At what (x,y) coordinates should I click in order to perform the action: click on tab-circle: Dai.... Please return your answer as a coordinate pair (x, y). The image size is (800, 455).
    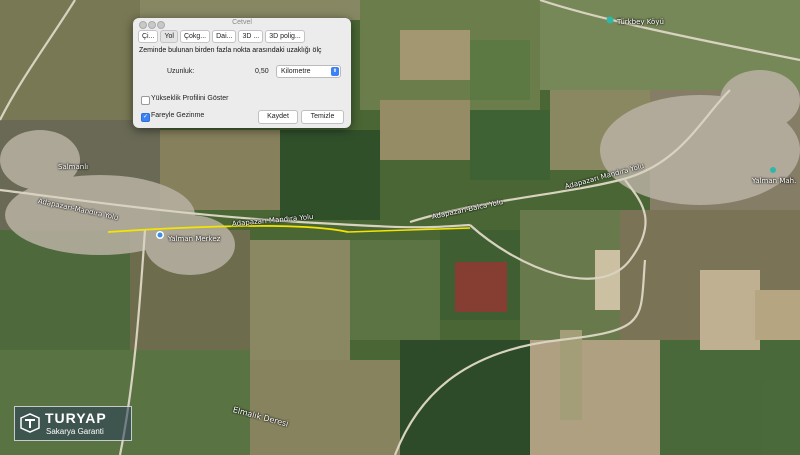
    Looking at the image, I should click on (224, 36).